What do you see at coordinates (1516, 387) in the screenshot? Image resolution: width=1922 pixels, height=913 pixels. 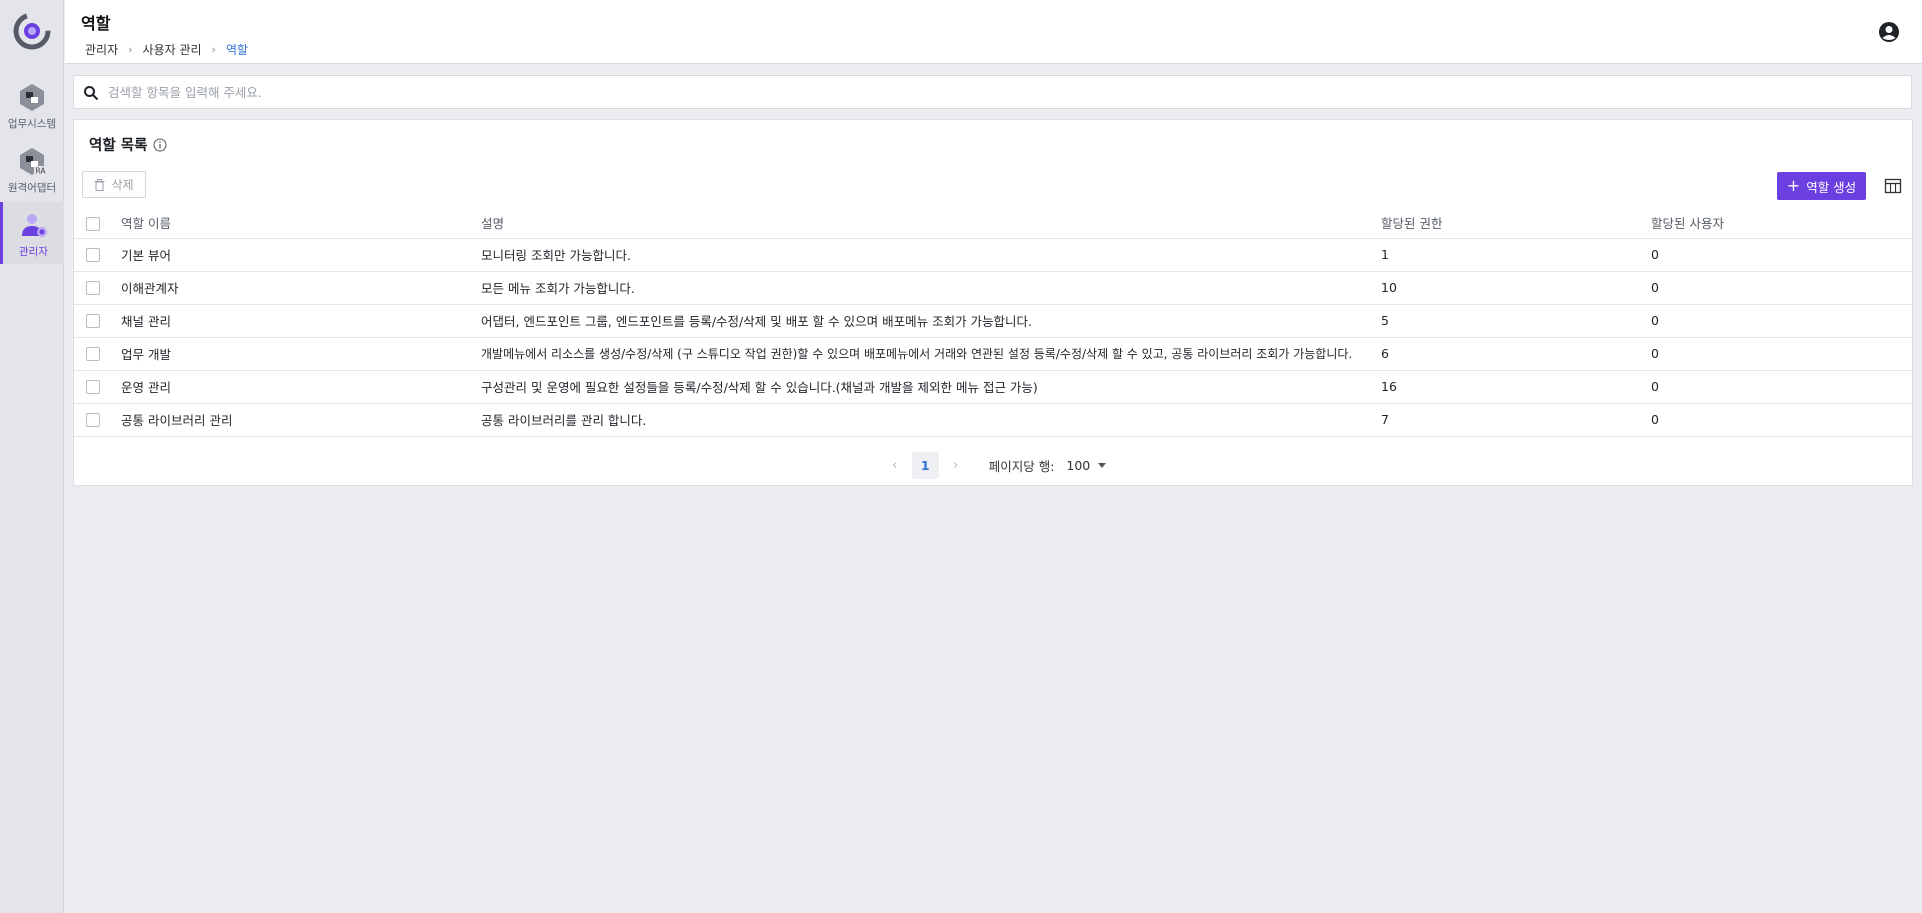 I see `assigned-permissions: 16` at bounding box center [1516, 387].